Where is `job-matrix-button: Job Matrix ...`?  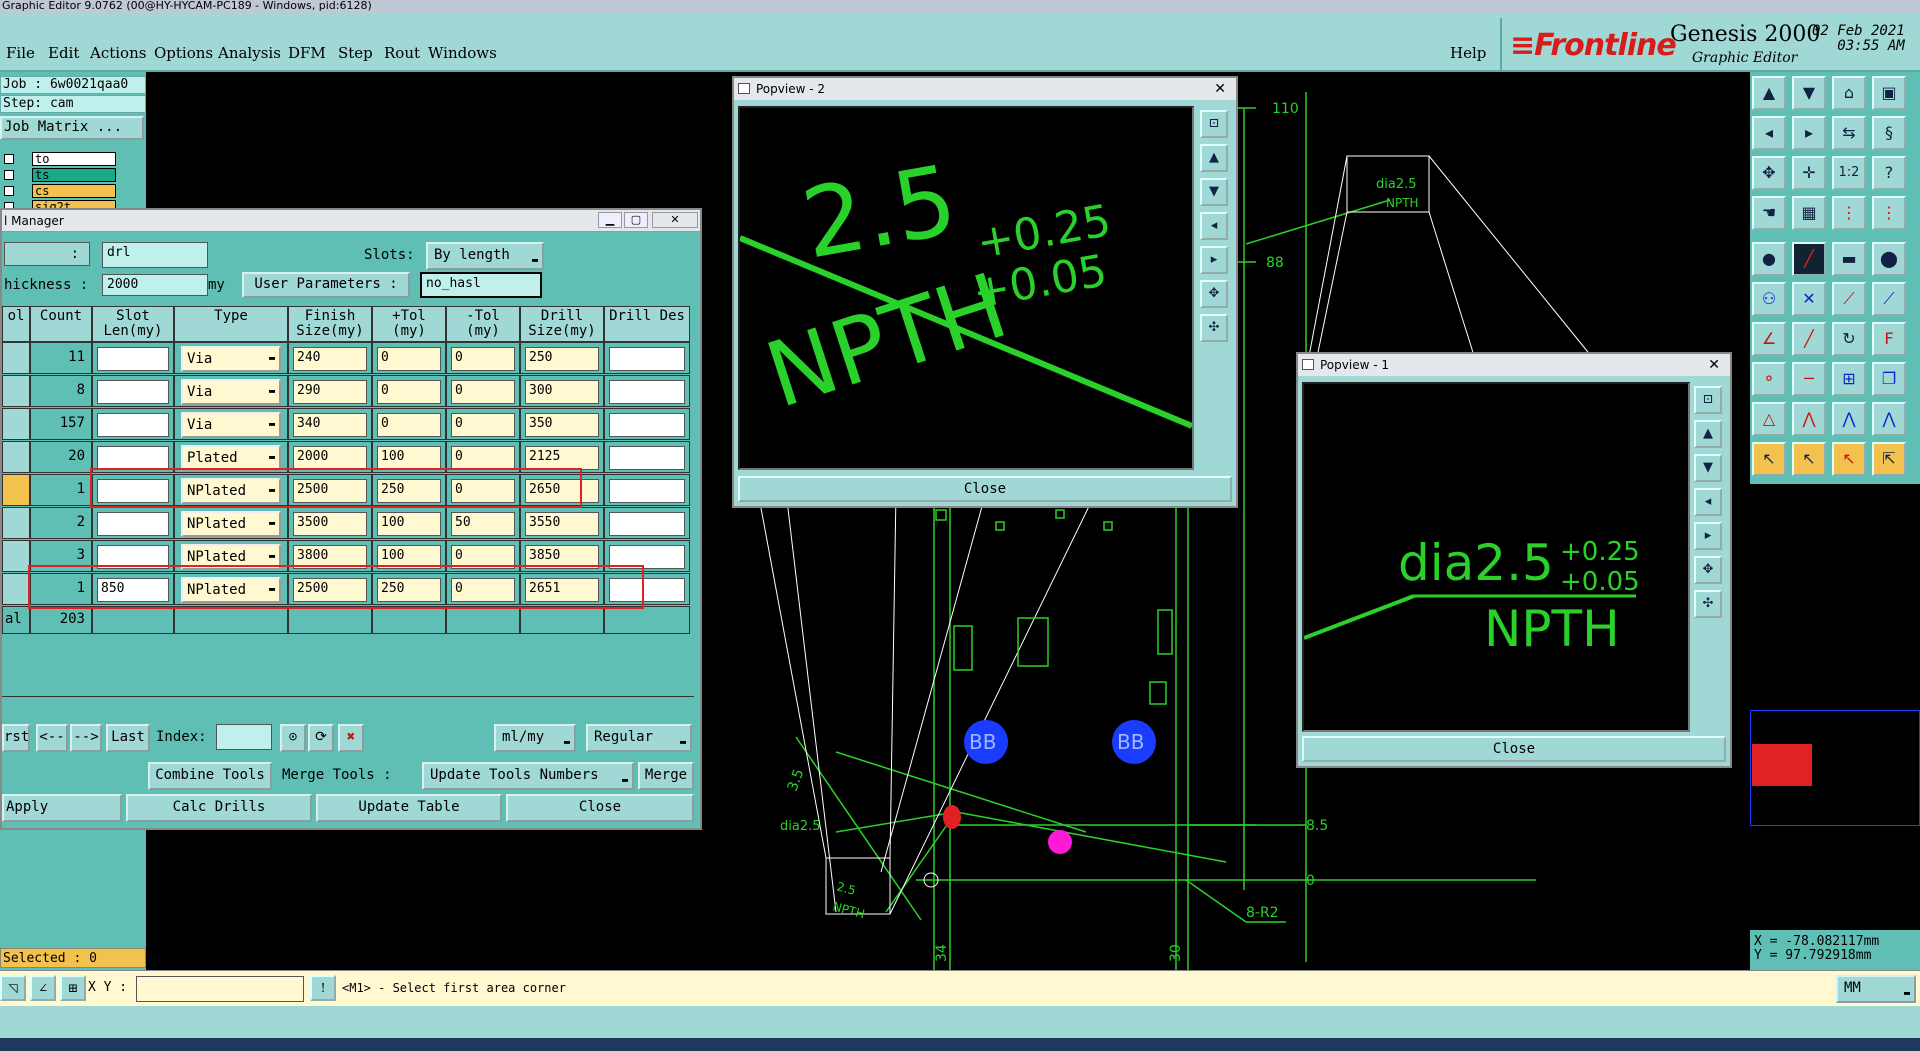 job-matrix-button: Job Matrix ... is located at coordinates (72, 128).